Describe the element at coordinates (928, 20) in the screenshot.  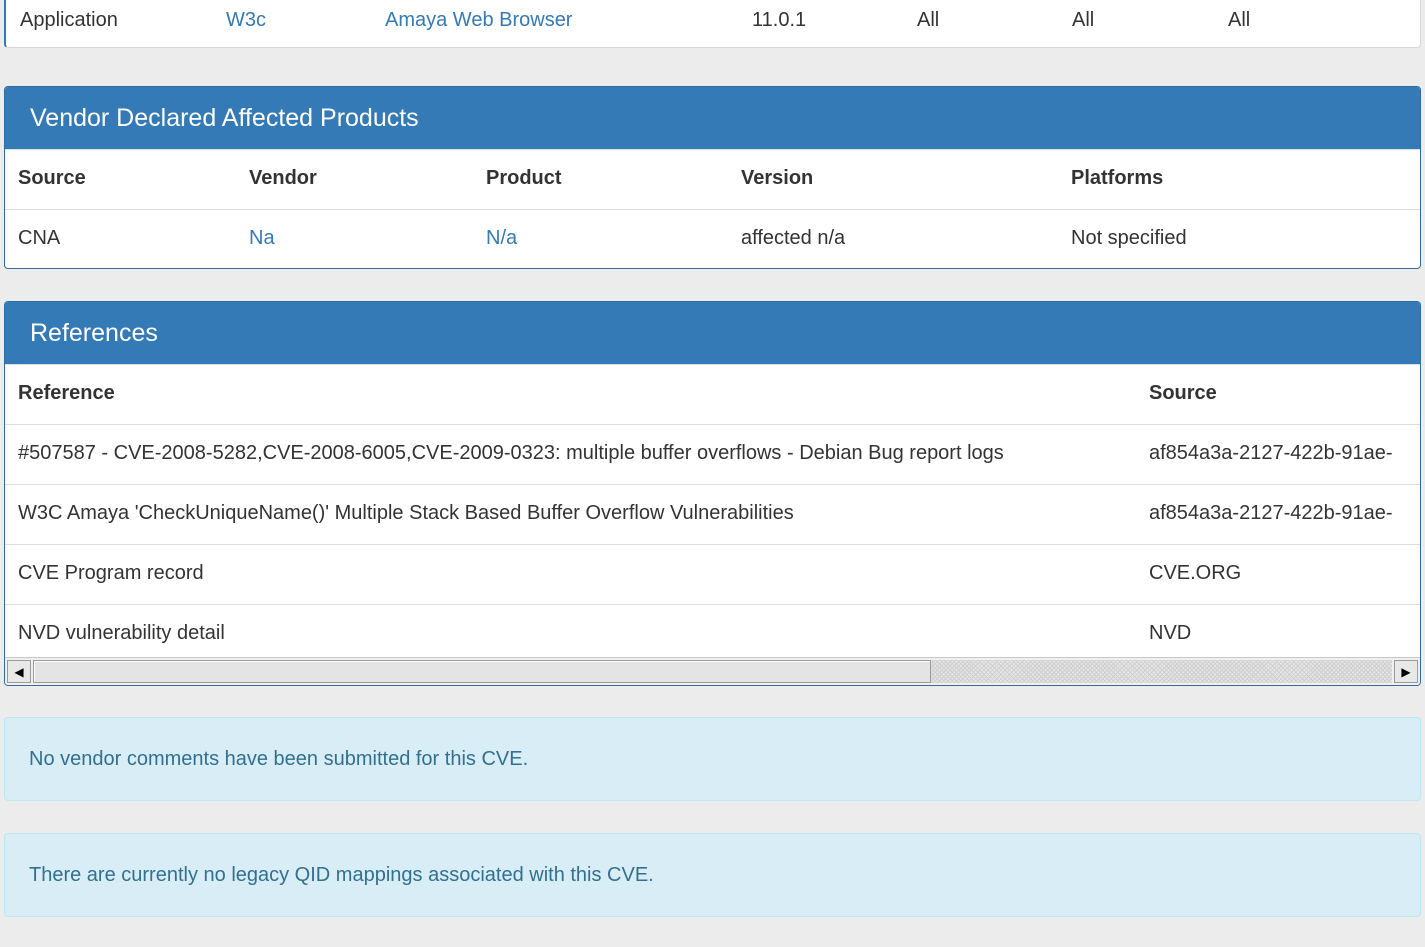
I see `config-update: All` at that location.